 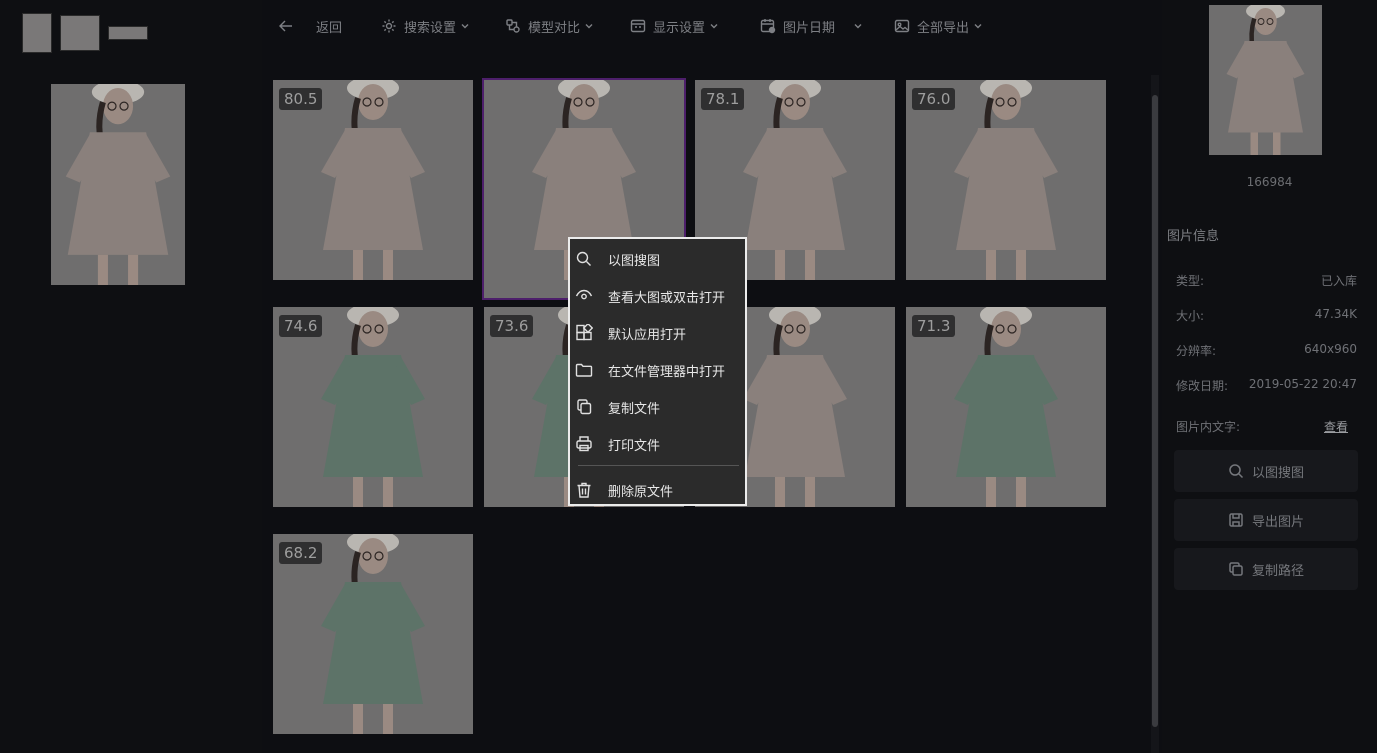 I want to click on menu-item-open-in-file-manager: 在文件管理器中打开, so click(x=657, y=370).